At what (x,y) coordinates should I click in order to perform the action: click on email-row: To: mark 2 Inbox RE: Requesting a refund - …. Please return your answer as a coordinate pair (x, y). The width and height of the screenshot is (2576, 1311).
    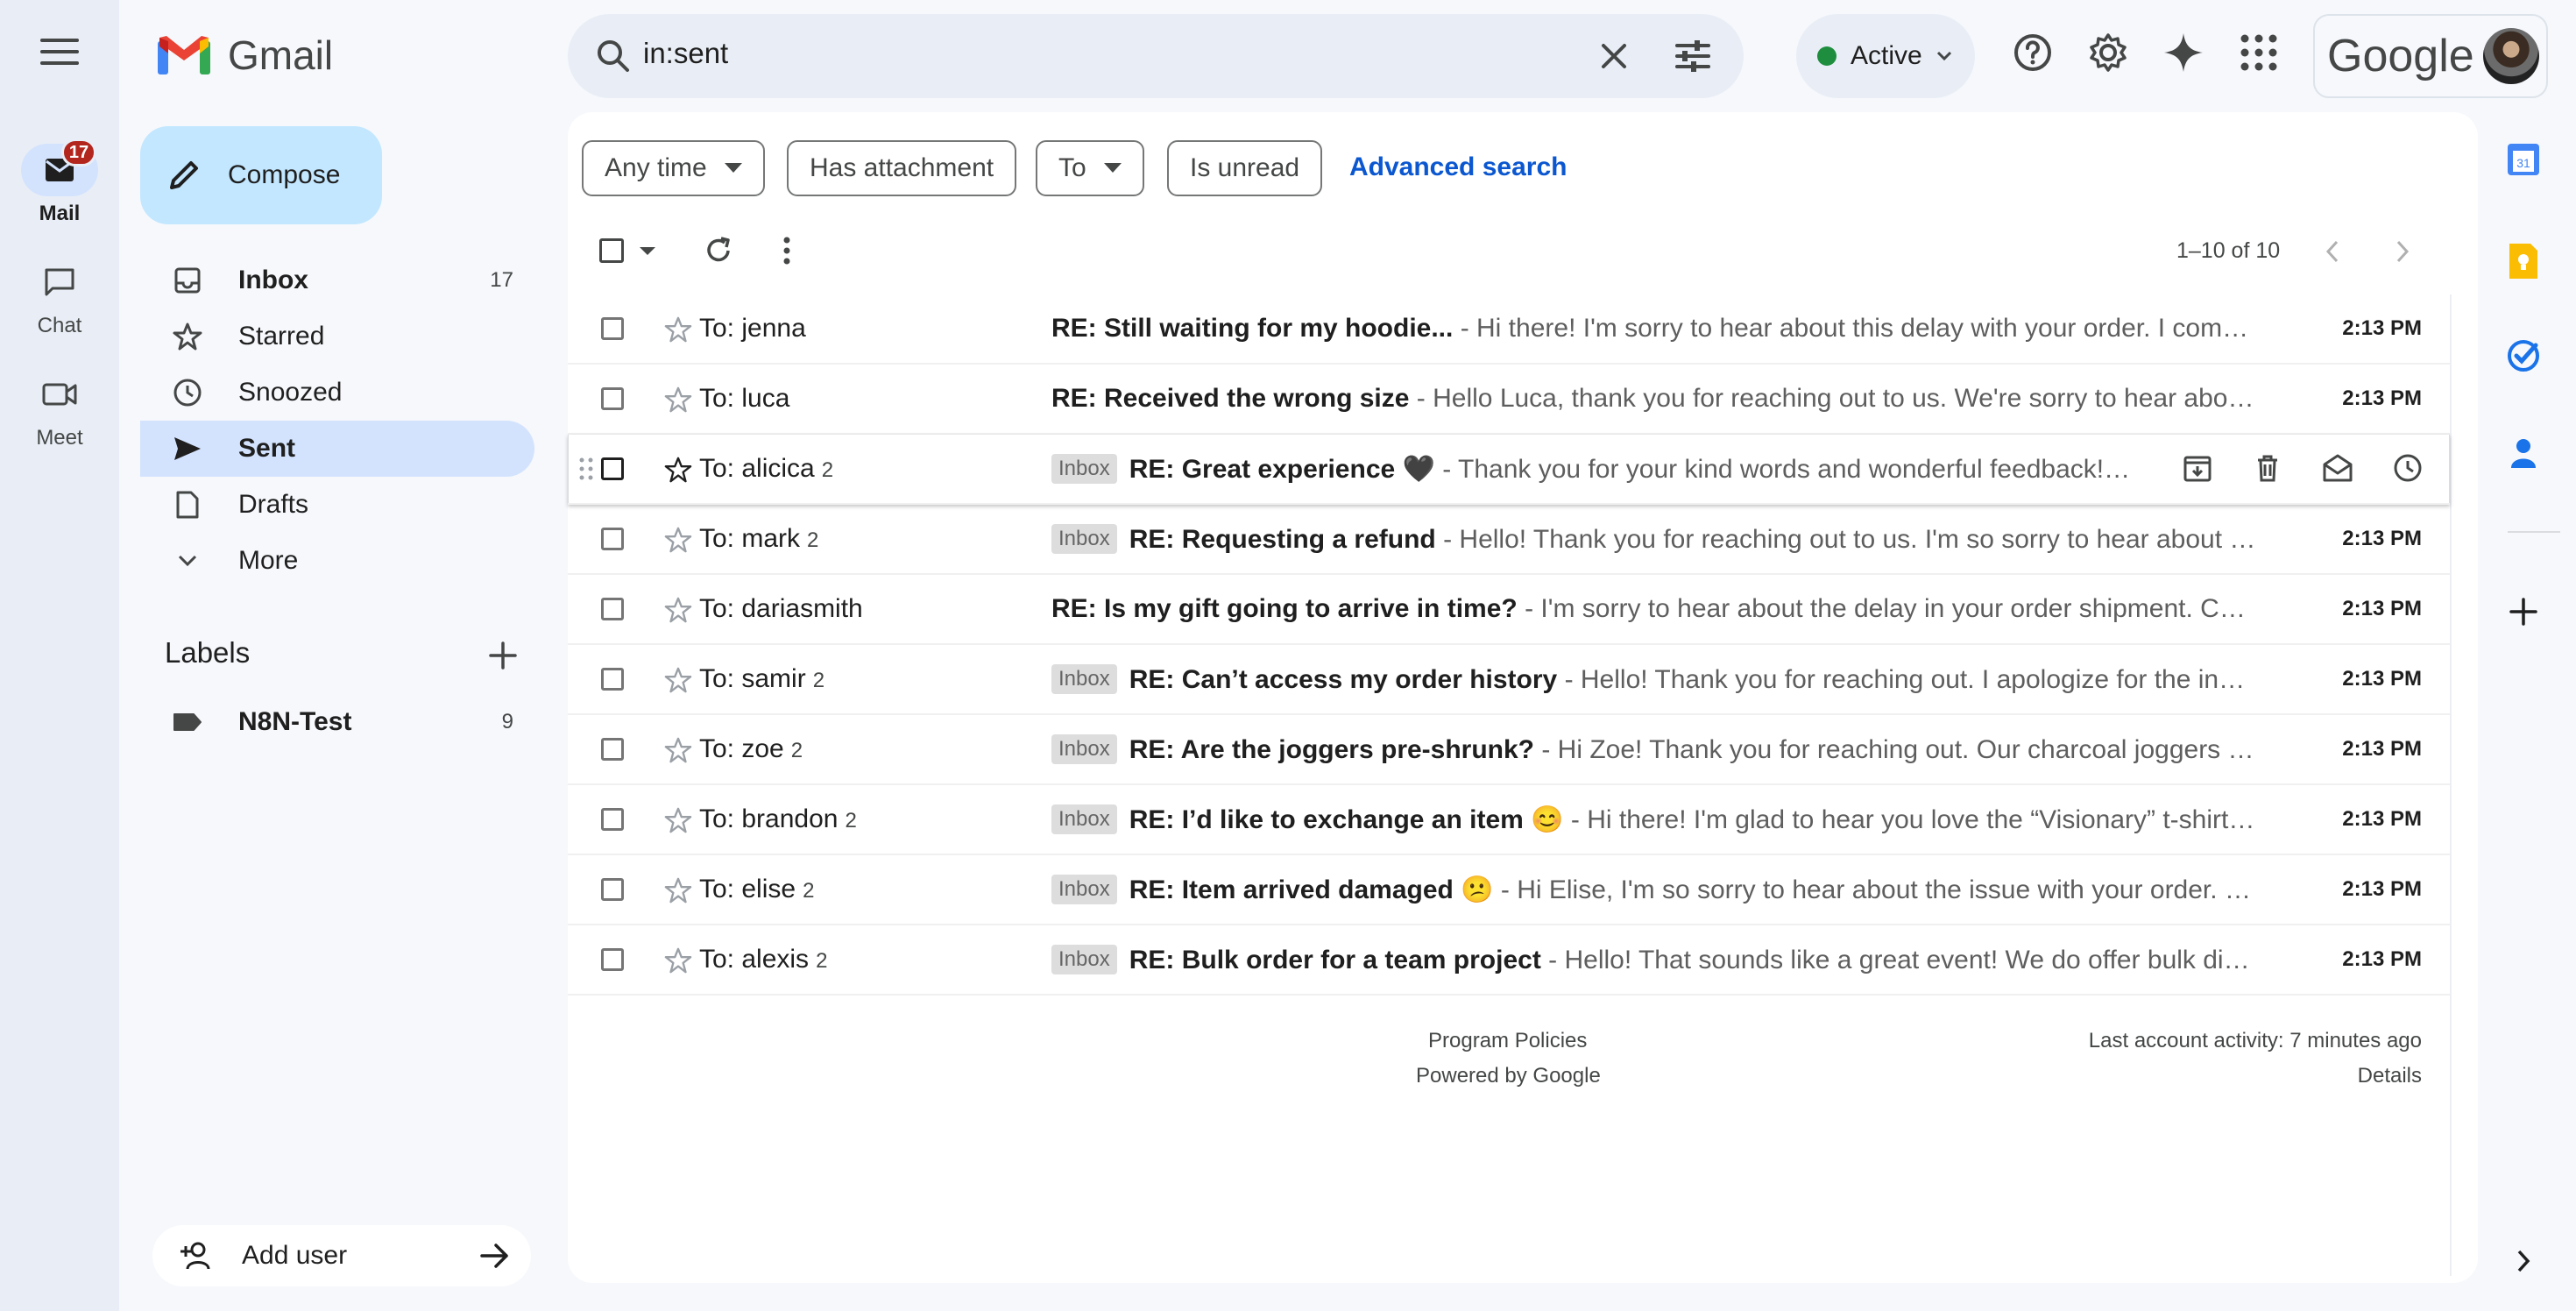
    Looking at the image, I should click on (1509, 540).